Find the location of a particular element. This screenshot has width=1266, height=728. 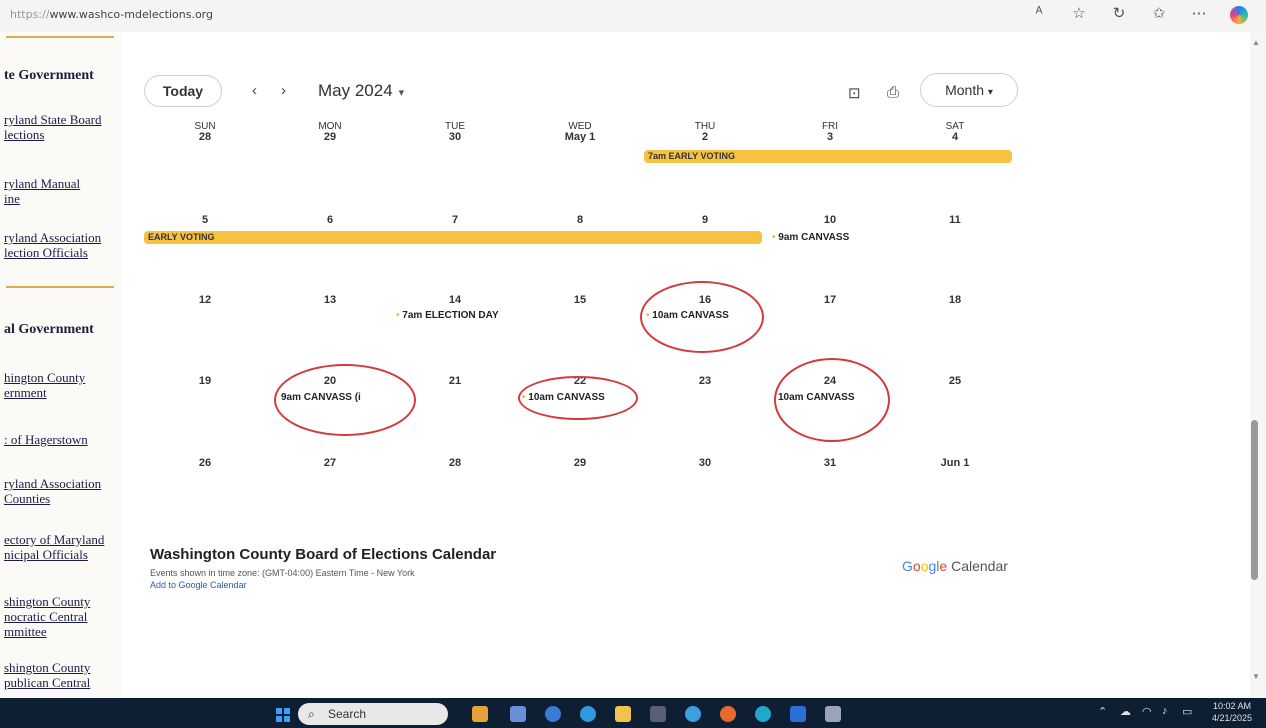

browser-actions: ᴬ ☆ ↻ ✩ ⋯ is located at coordinates (1139, 14).